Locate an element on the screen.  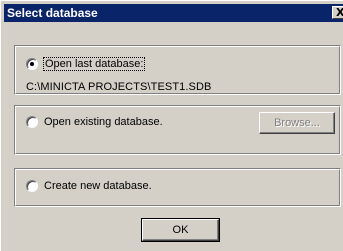
close-icon: X is located at coordinates (339, 12).